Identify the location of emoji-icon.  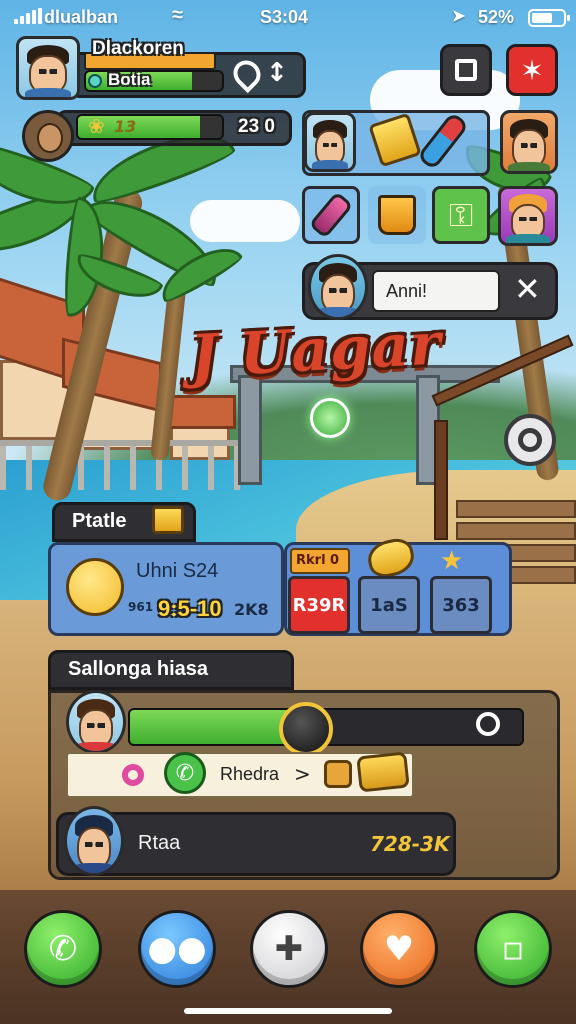
(95, 587).